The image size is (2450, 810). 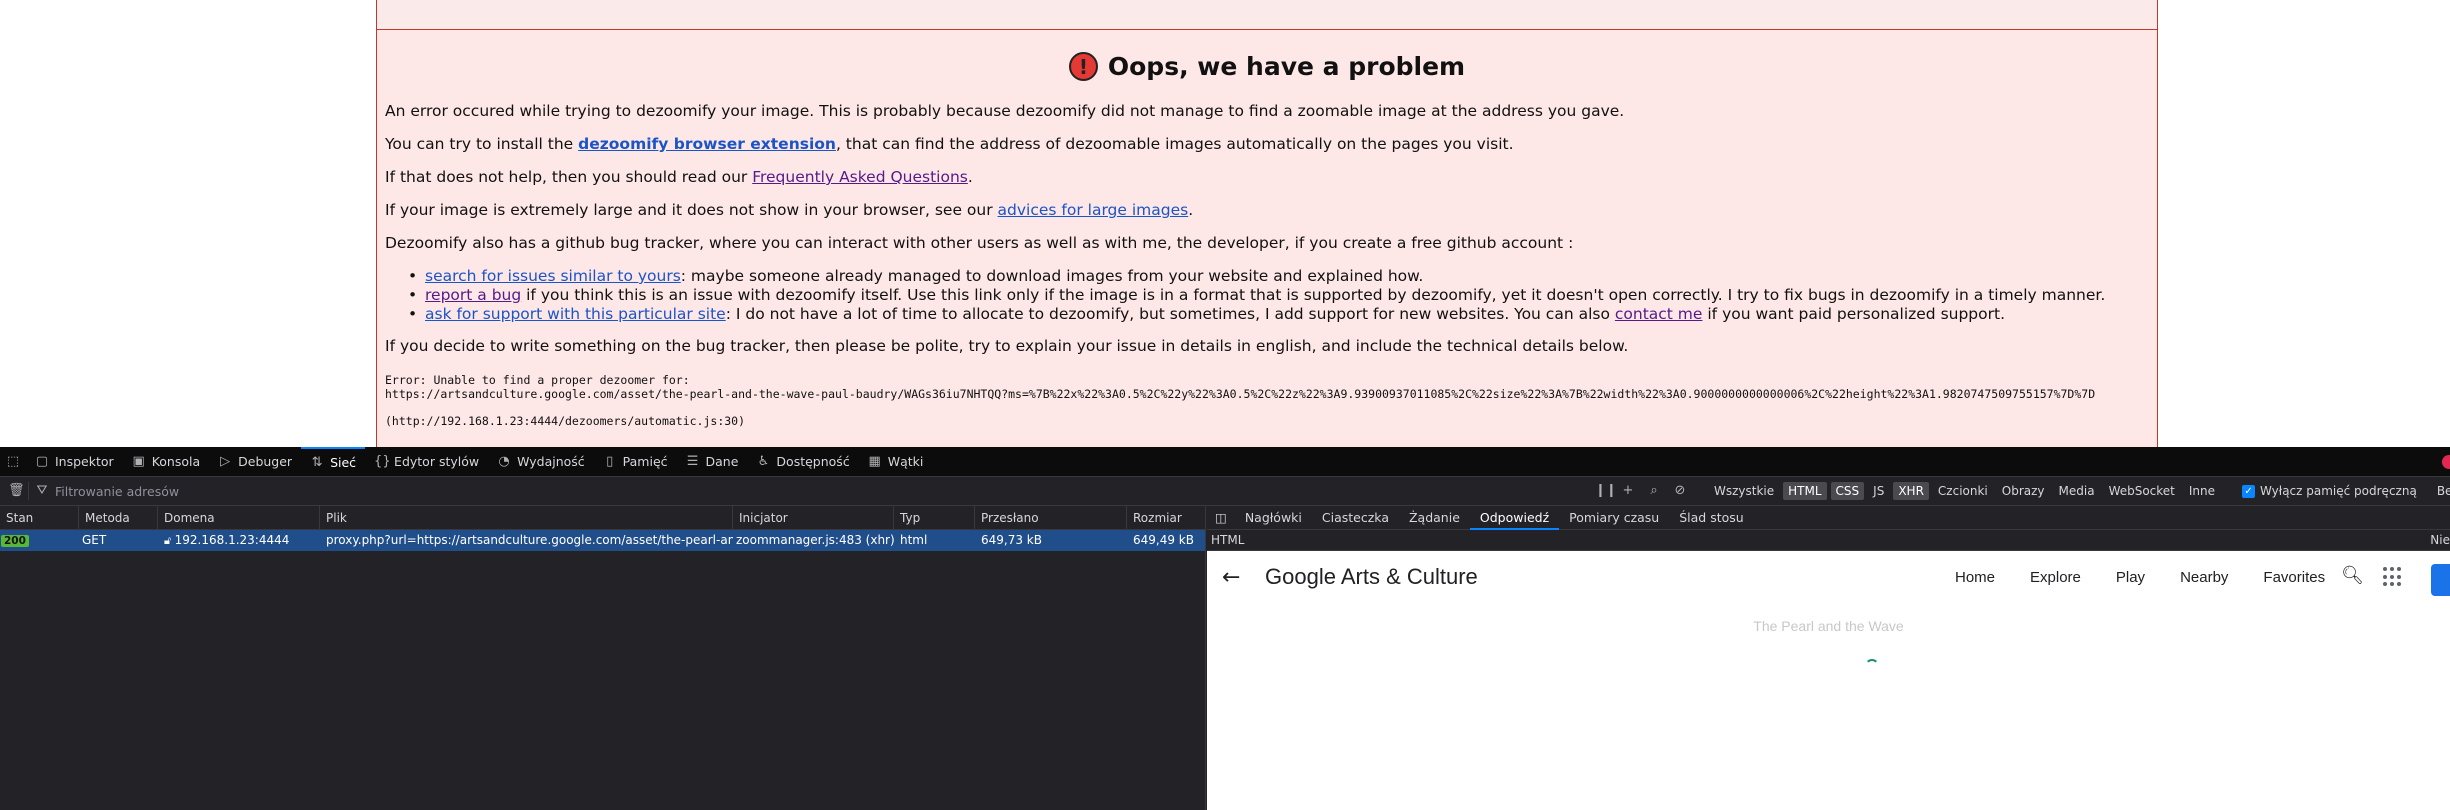 I want to click on col-transferred: Przesłano, so click(x=1051, y=518).